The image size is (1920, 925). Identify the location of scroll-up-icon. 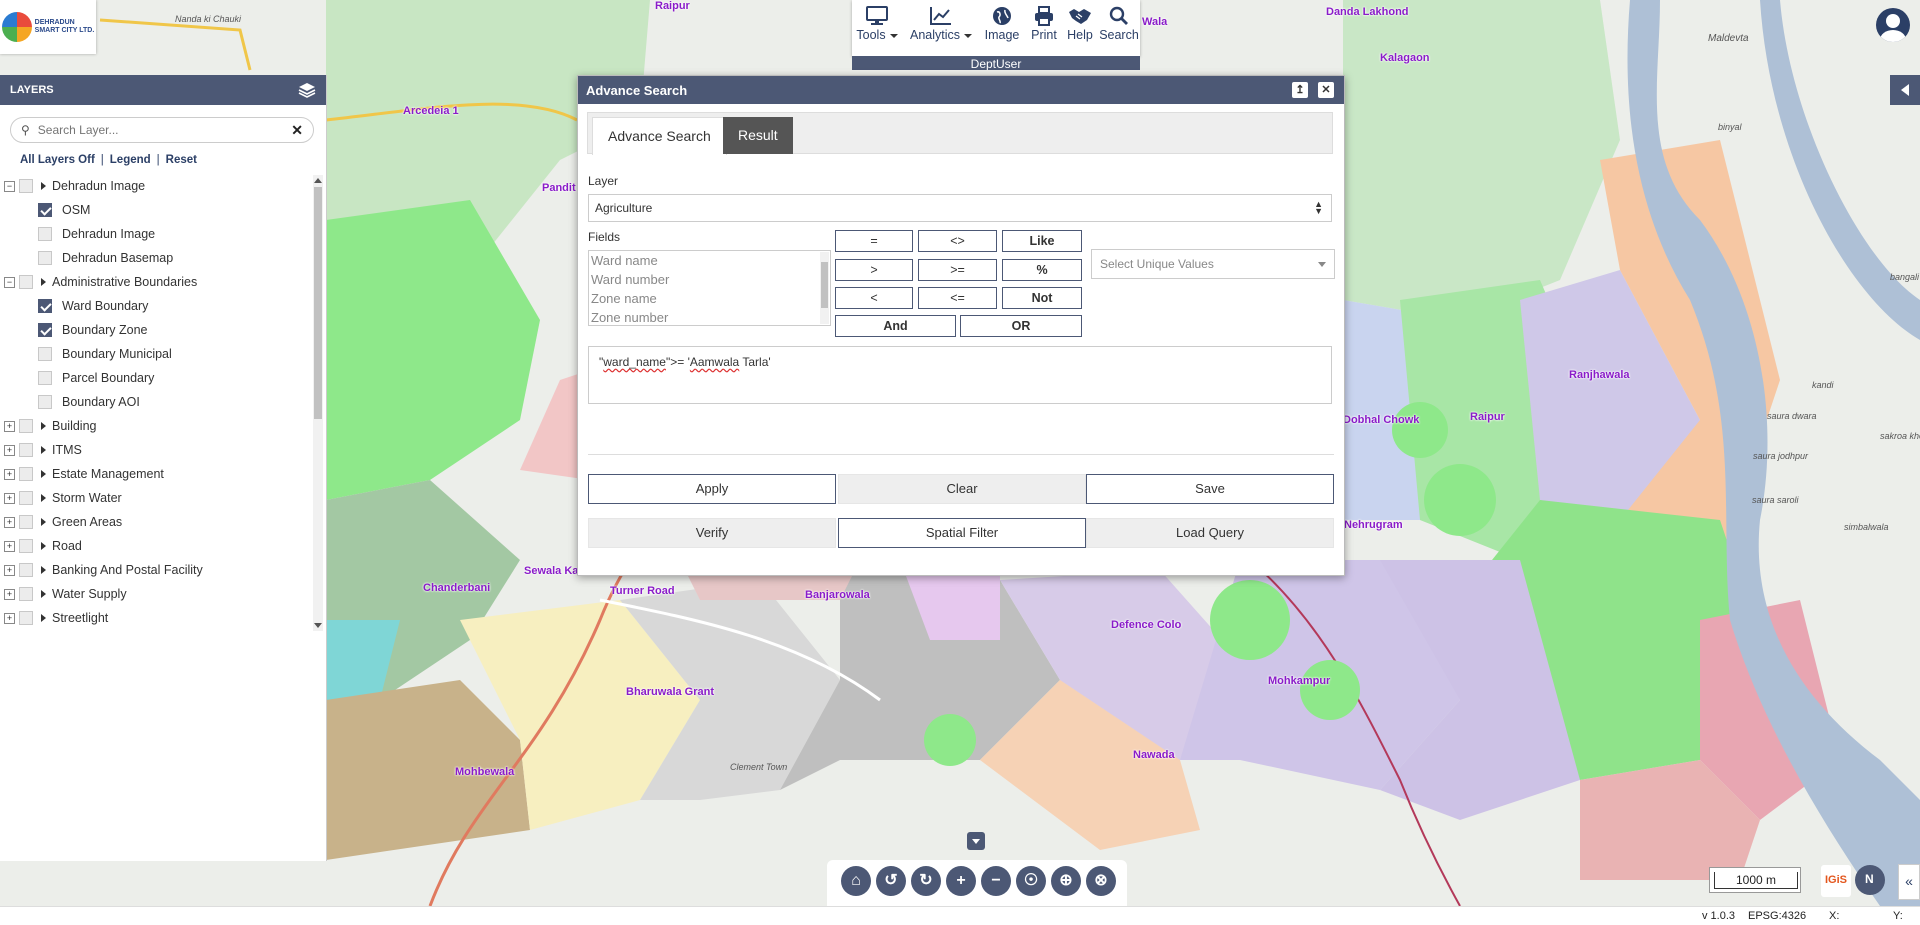
(318, 180).